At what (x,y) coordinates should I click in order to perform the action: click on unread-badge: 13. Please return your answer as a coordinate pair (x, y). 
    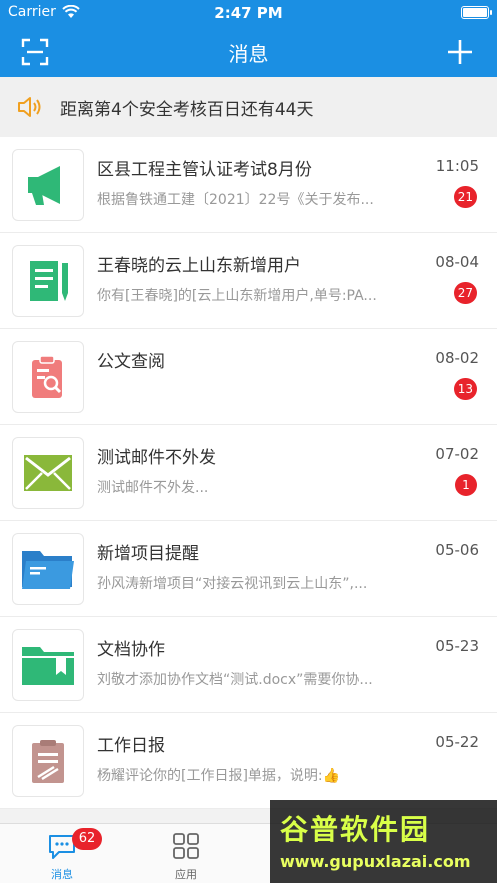
    Looking at the image, I should click on (465, 389).